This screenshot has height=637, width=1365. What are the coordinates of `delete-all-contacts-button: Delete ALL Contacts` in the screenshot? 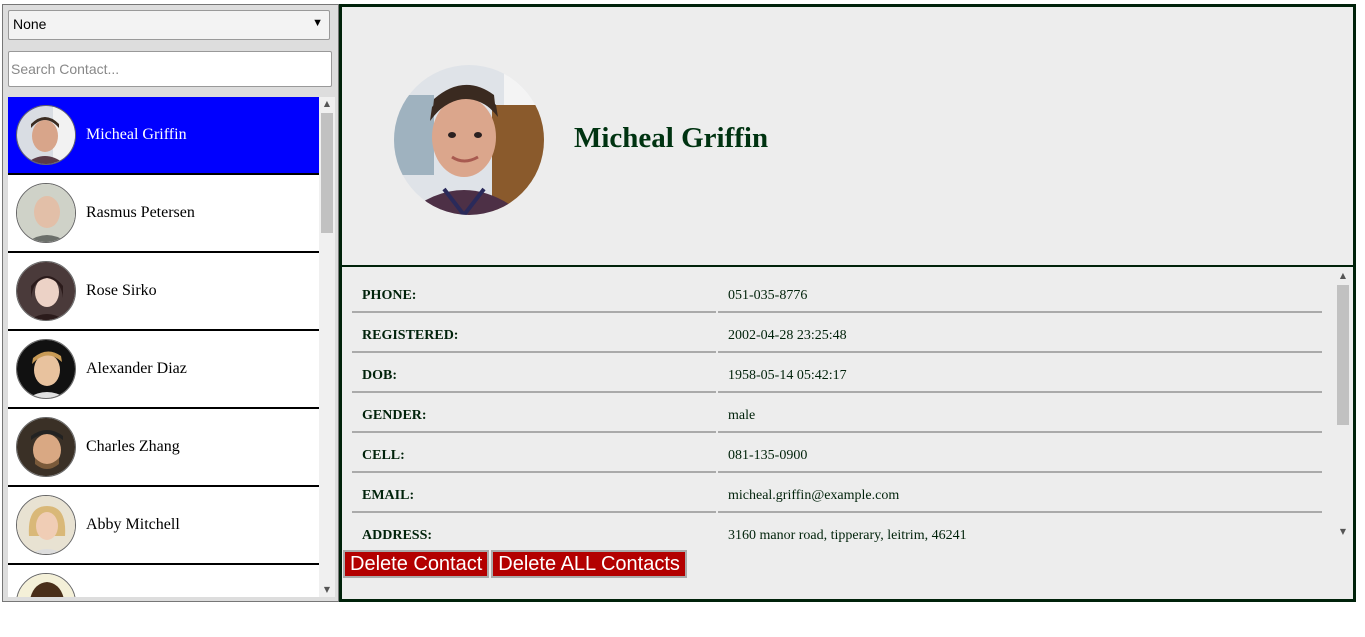 It's located at (589, 564).